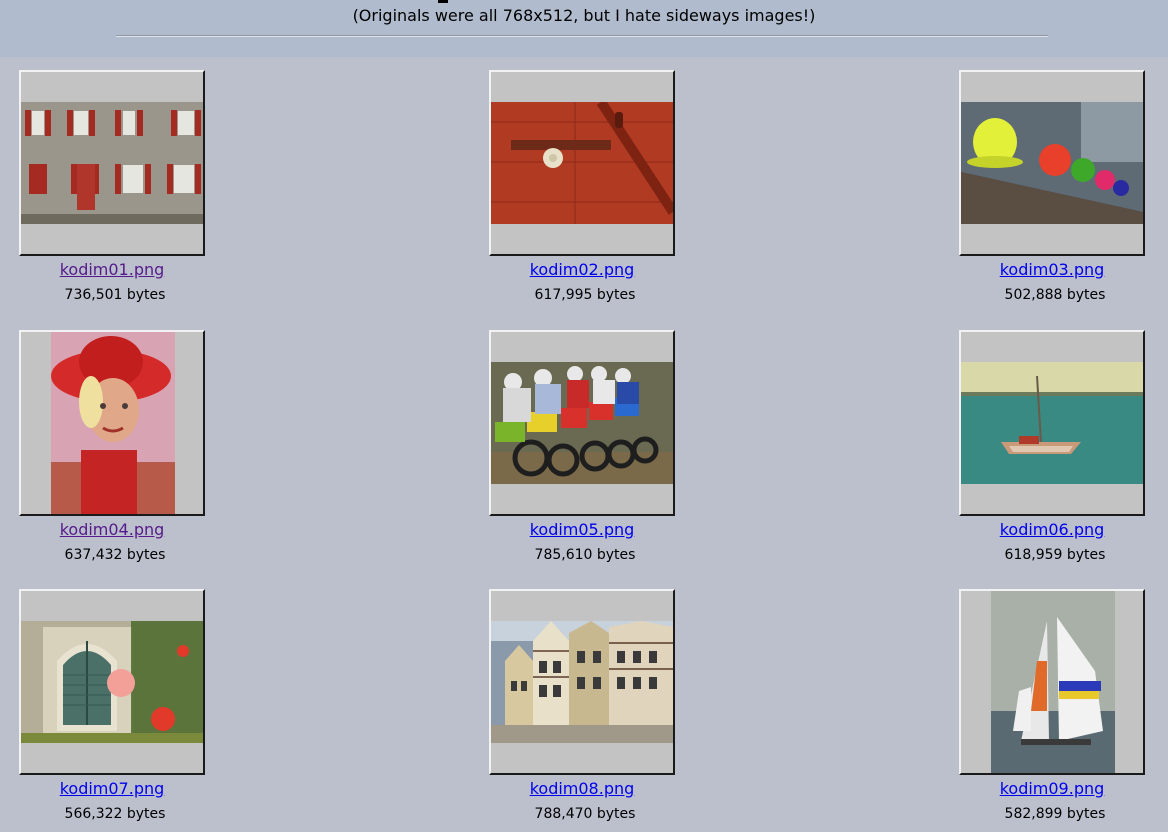 The image size is (1168, 832). Describe the element at coordinates (582, 529) in the screenshot. I see `file-link: kodim05.png` at that location.